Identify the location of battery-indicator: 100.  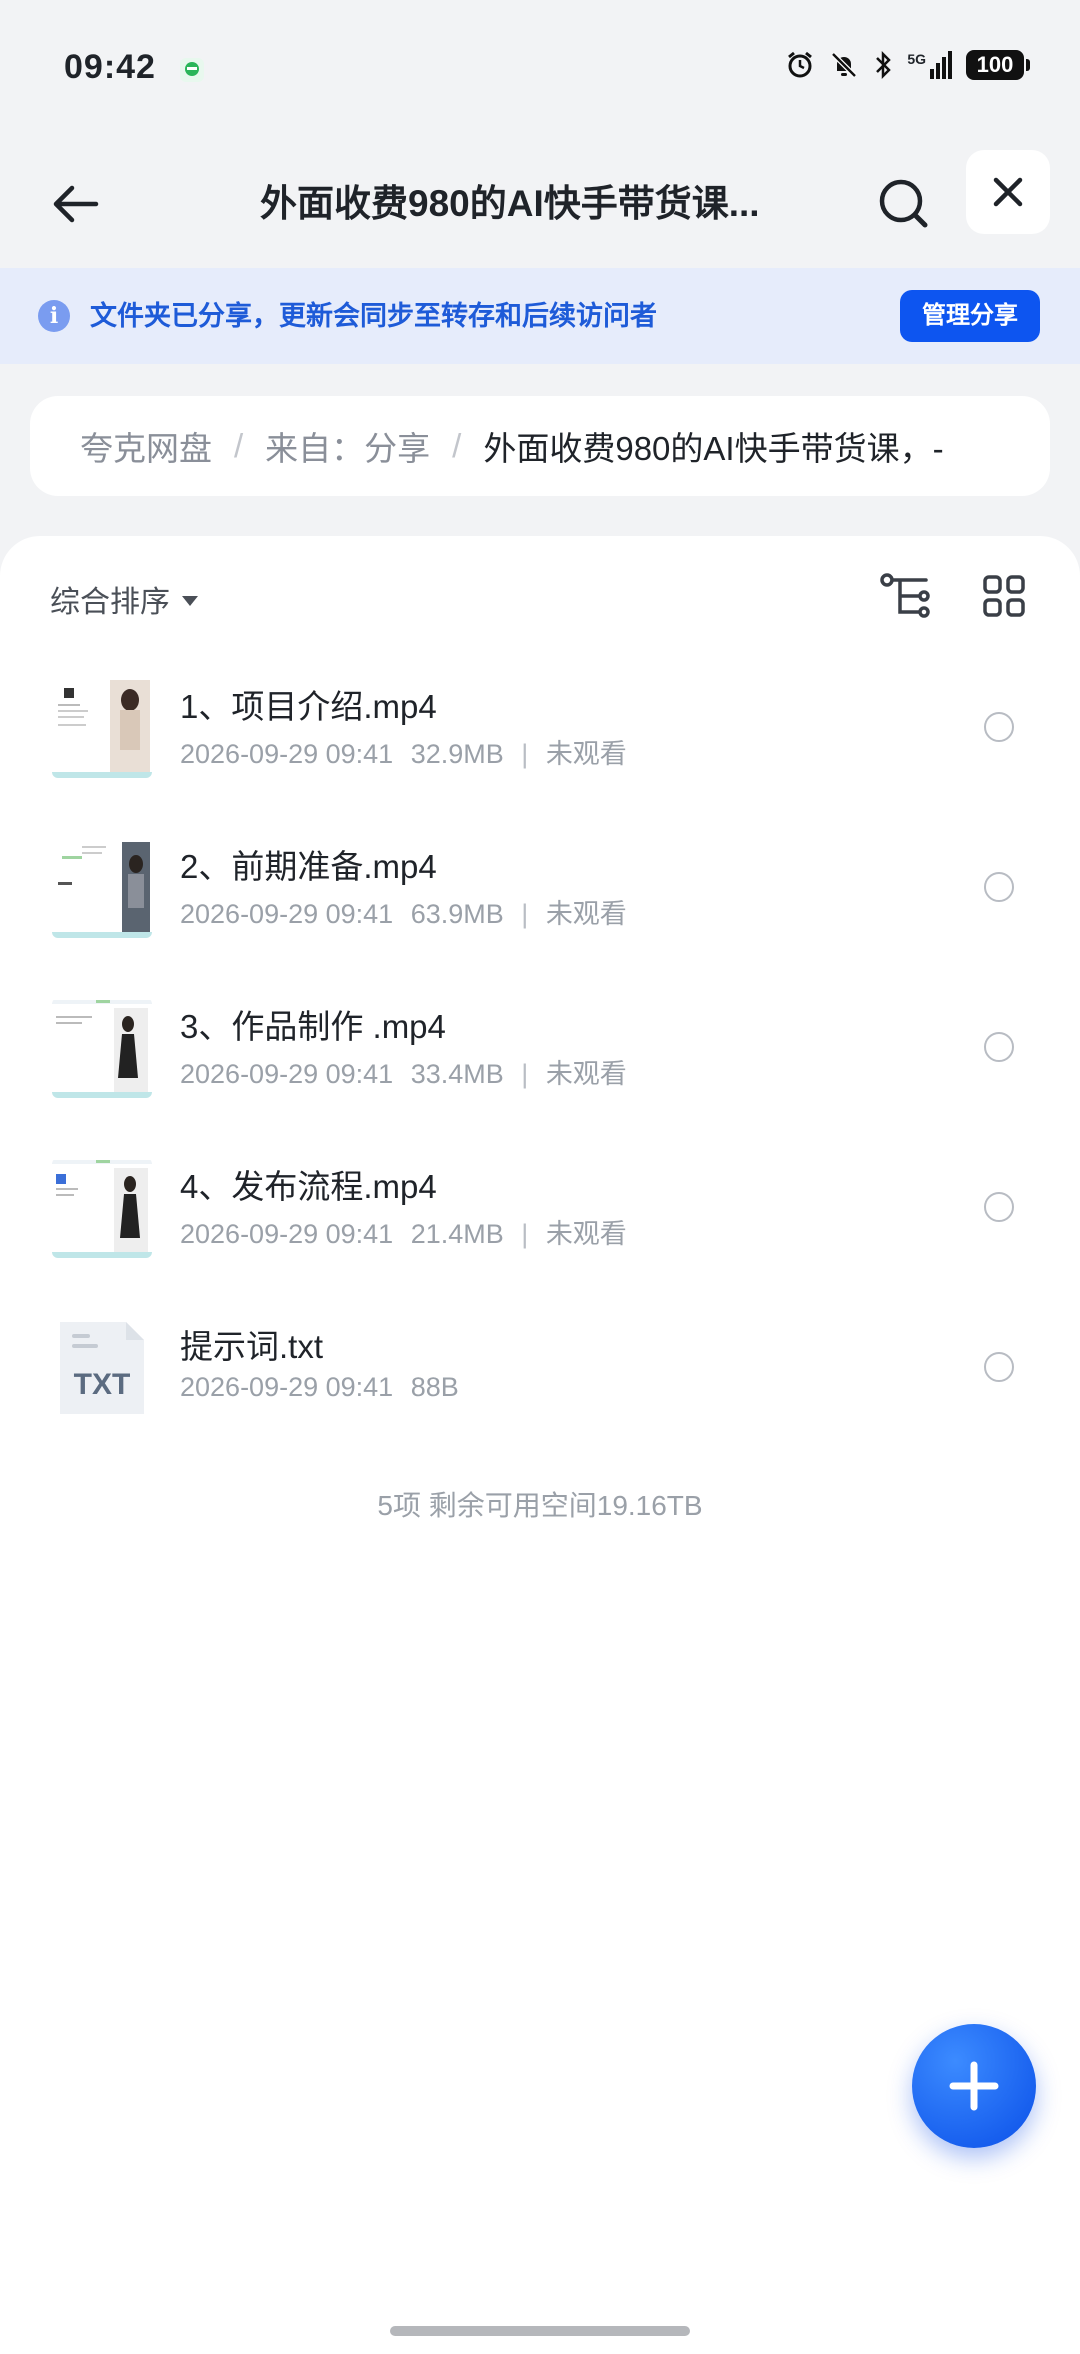
(998, 65).